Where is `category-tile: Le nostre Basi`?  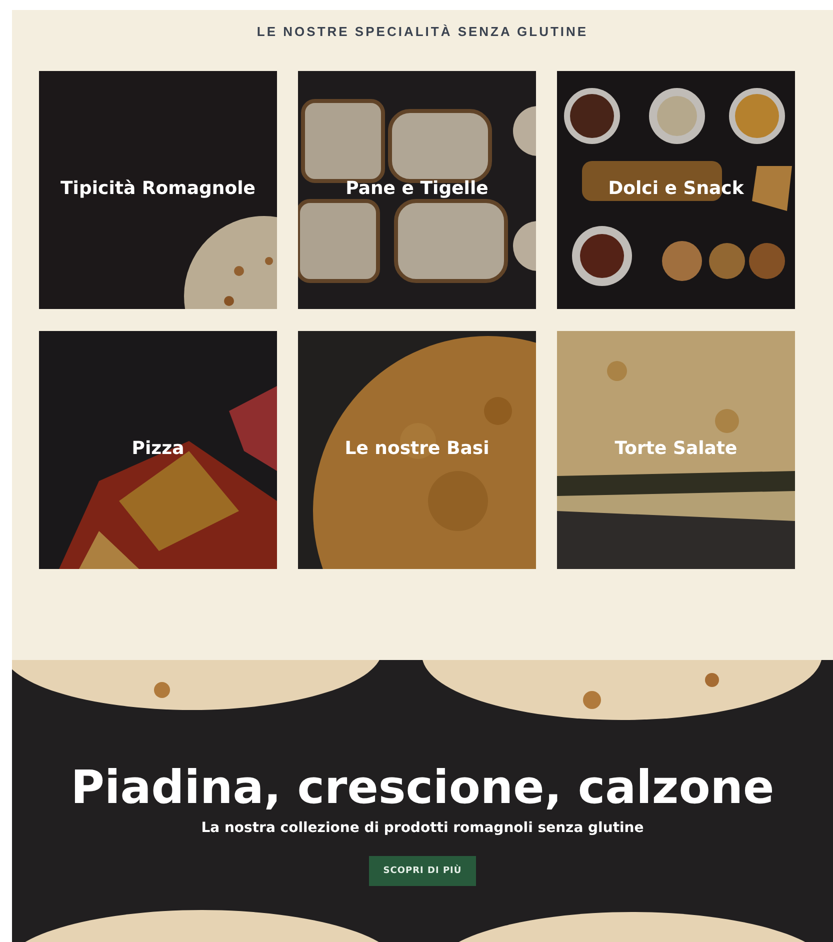 category-tile: Le nostre Basi is located at coordinates (417, 450).